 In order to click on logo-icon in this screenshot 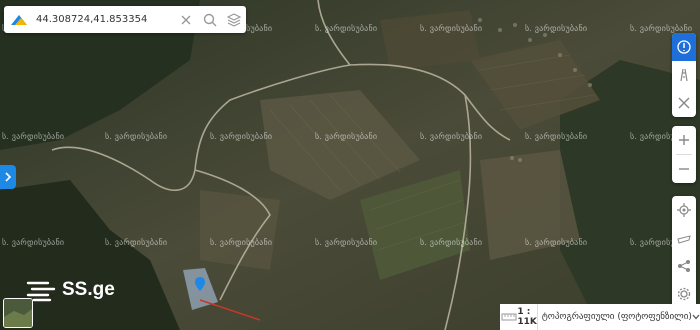, I will do `click(19, 19)`.